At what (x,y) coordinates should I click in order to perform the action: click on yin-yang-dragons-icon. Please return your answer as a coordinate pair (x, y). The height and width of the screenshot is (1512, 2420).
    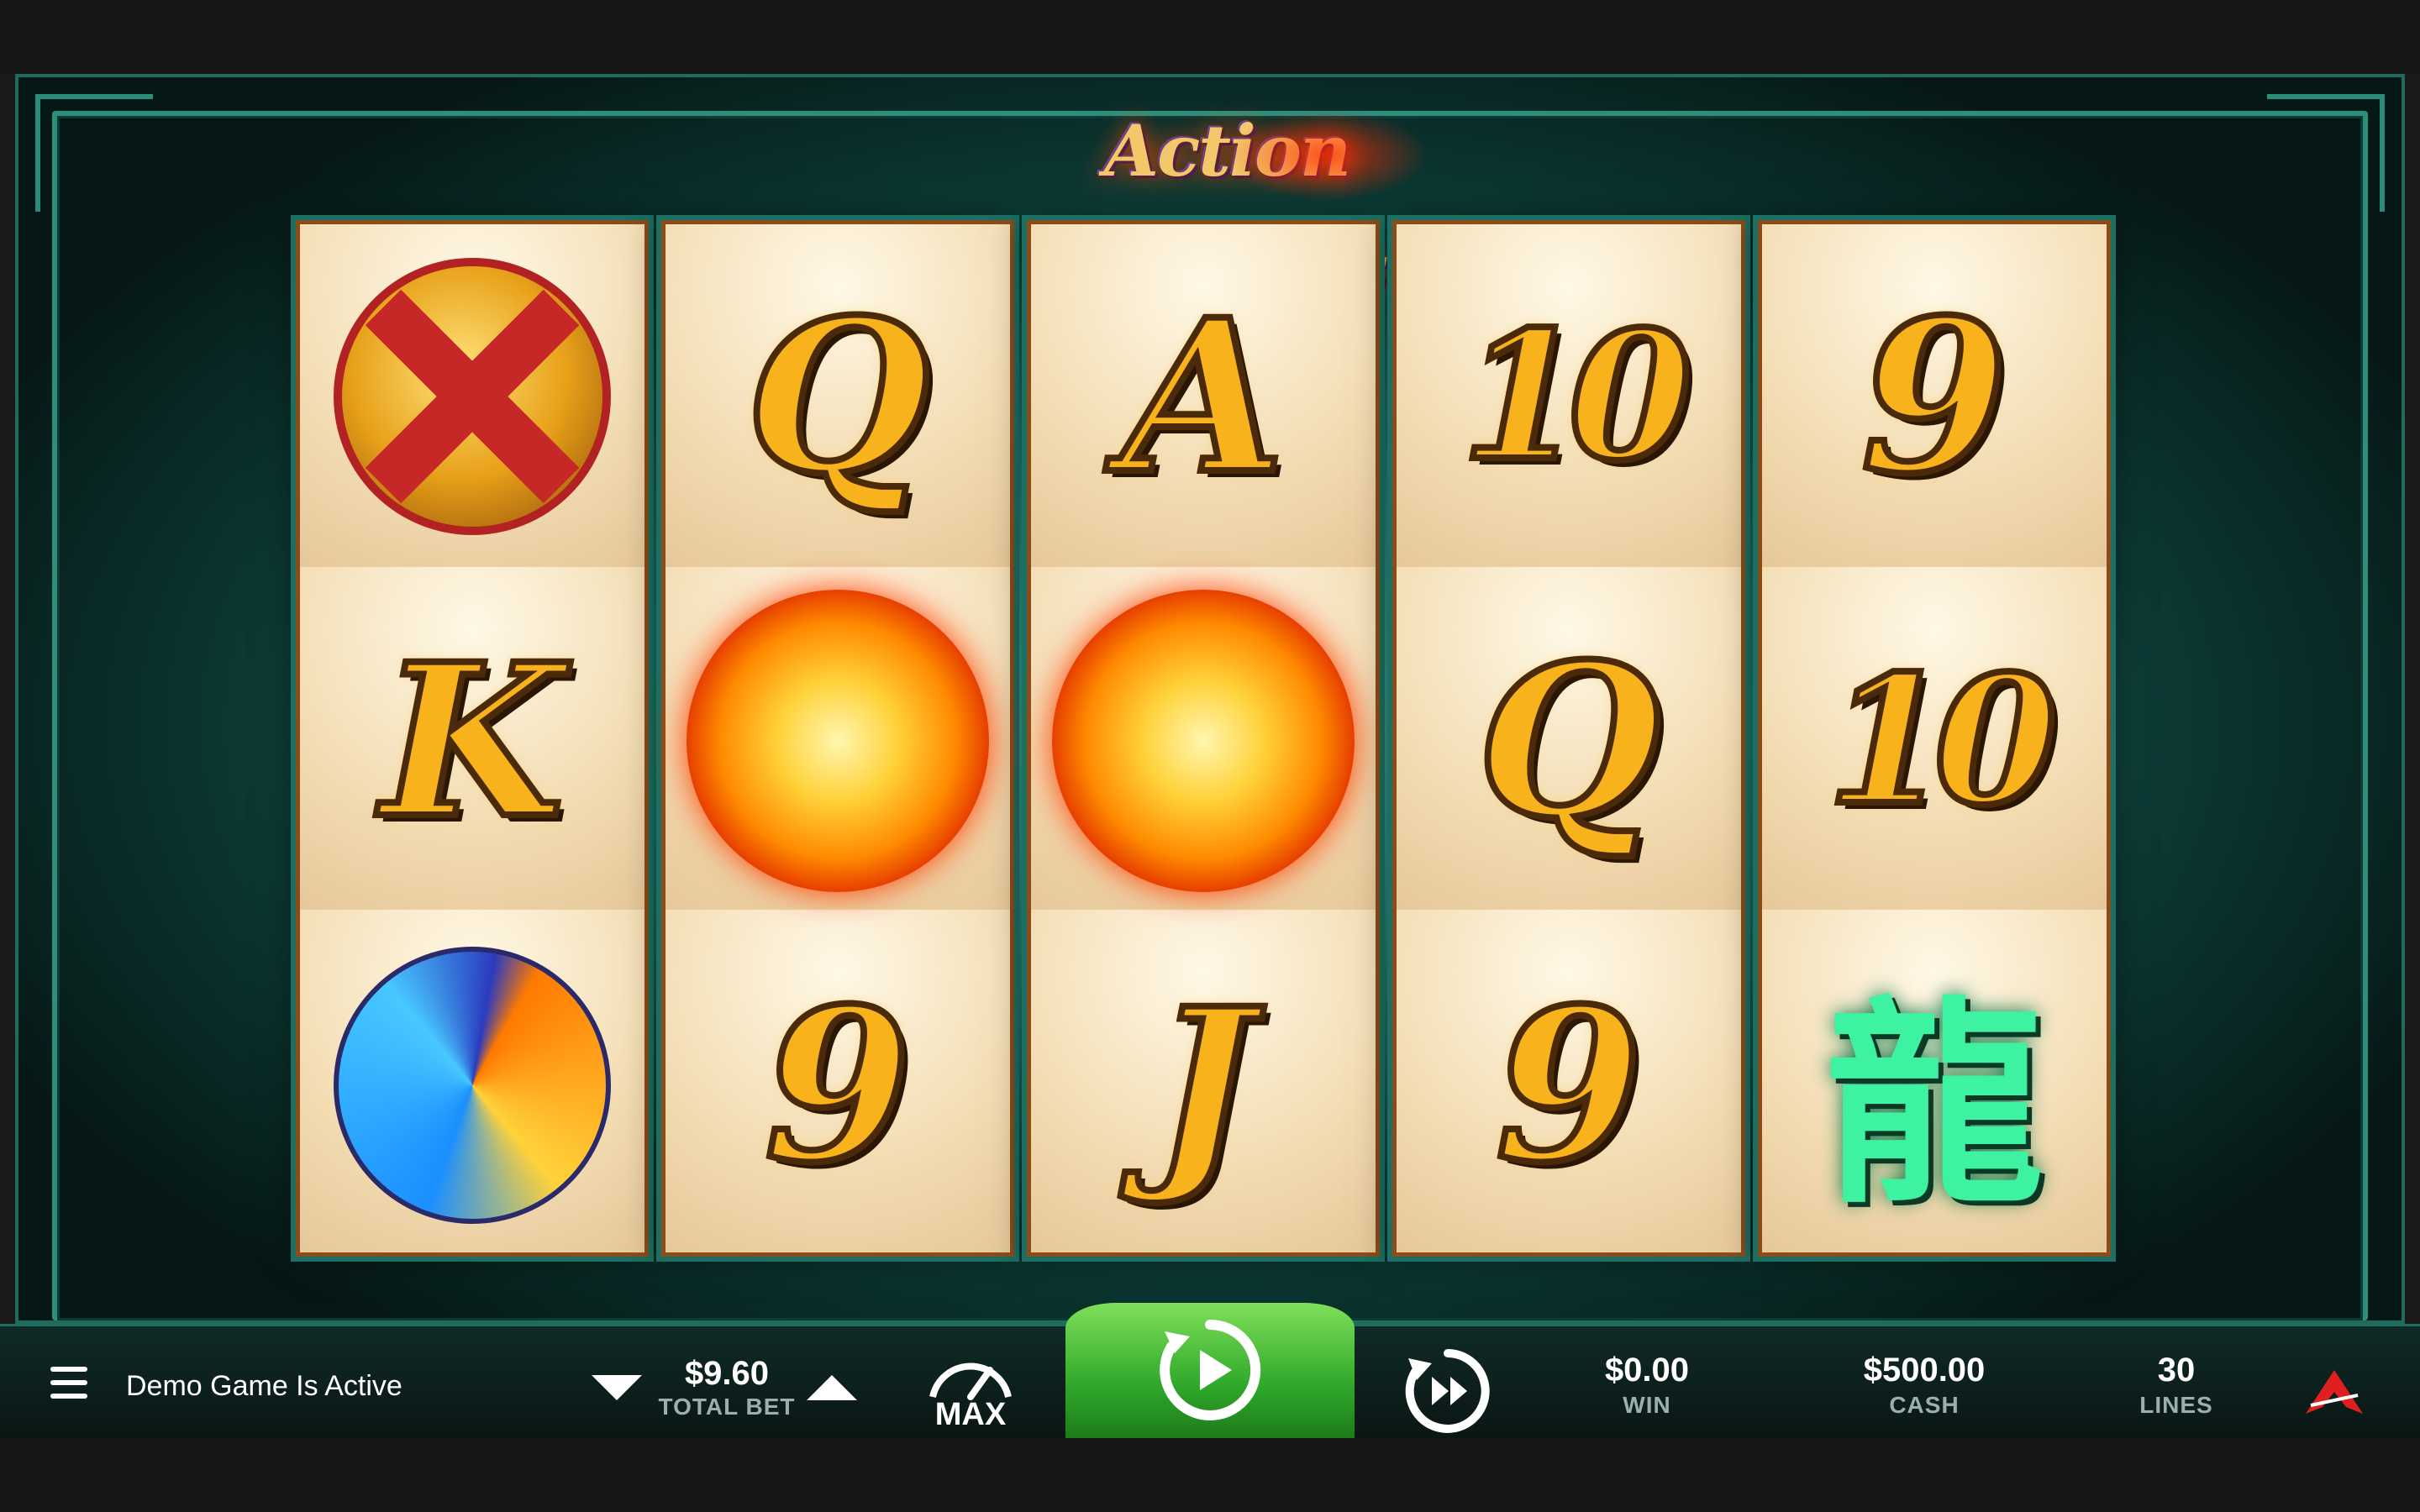
    Looking at the image, I should click on (472, 1085).